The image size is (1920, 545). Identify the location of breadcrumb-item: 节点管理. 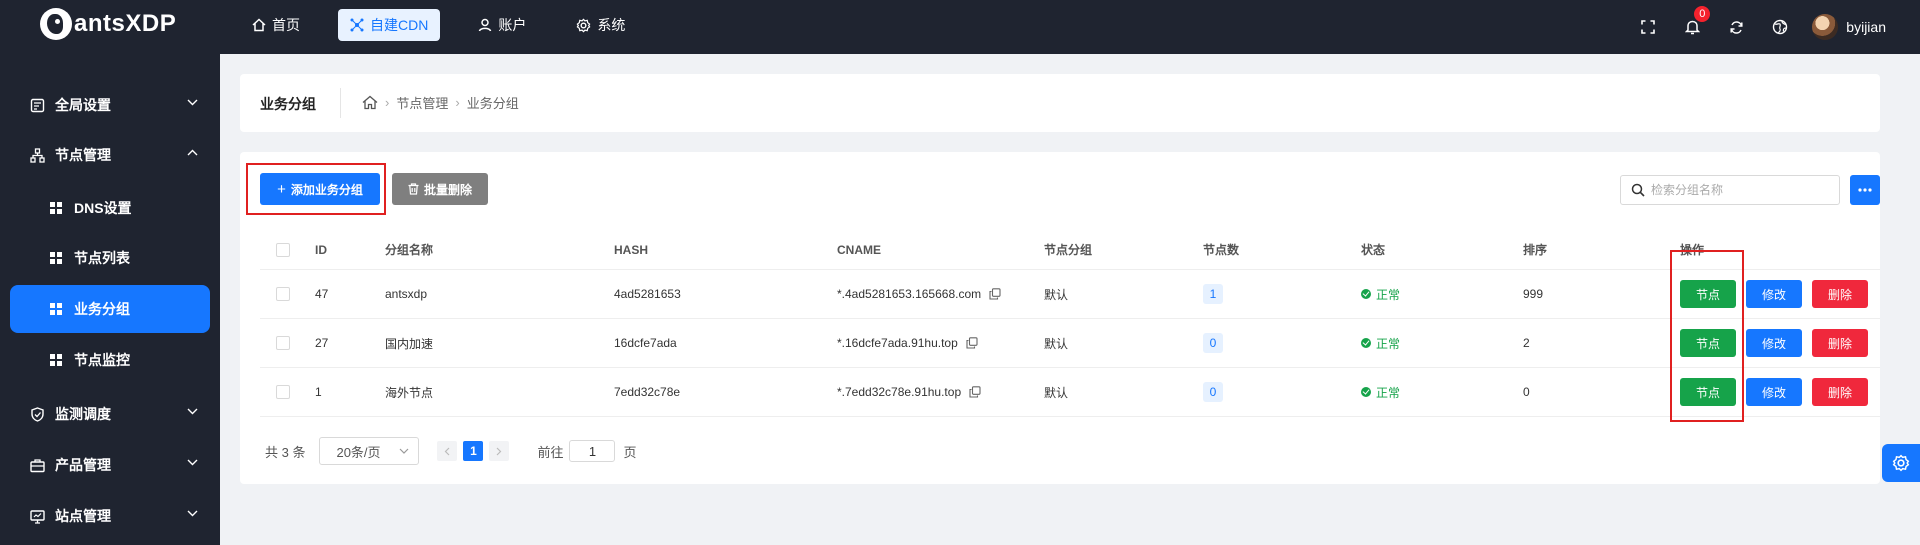
(422, 102).